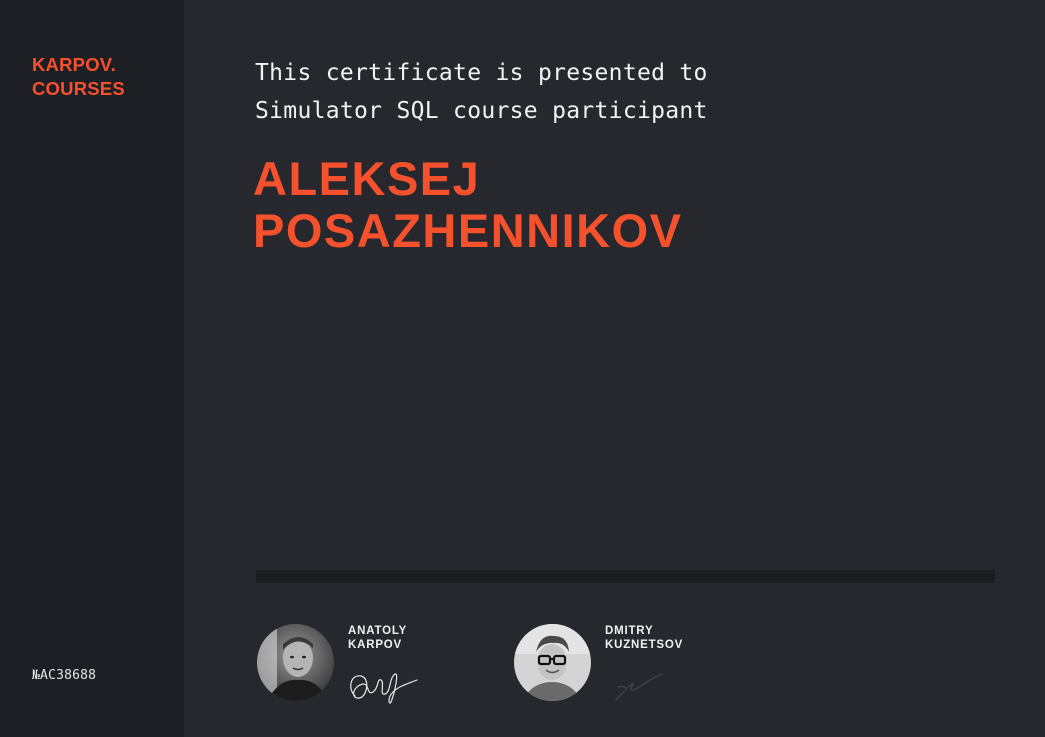 Image resolution: width=1045 pixels, height=737 pixels. I want to click on intro-line2: Simulator SQL course participant, so click(481, 111).